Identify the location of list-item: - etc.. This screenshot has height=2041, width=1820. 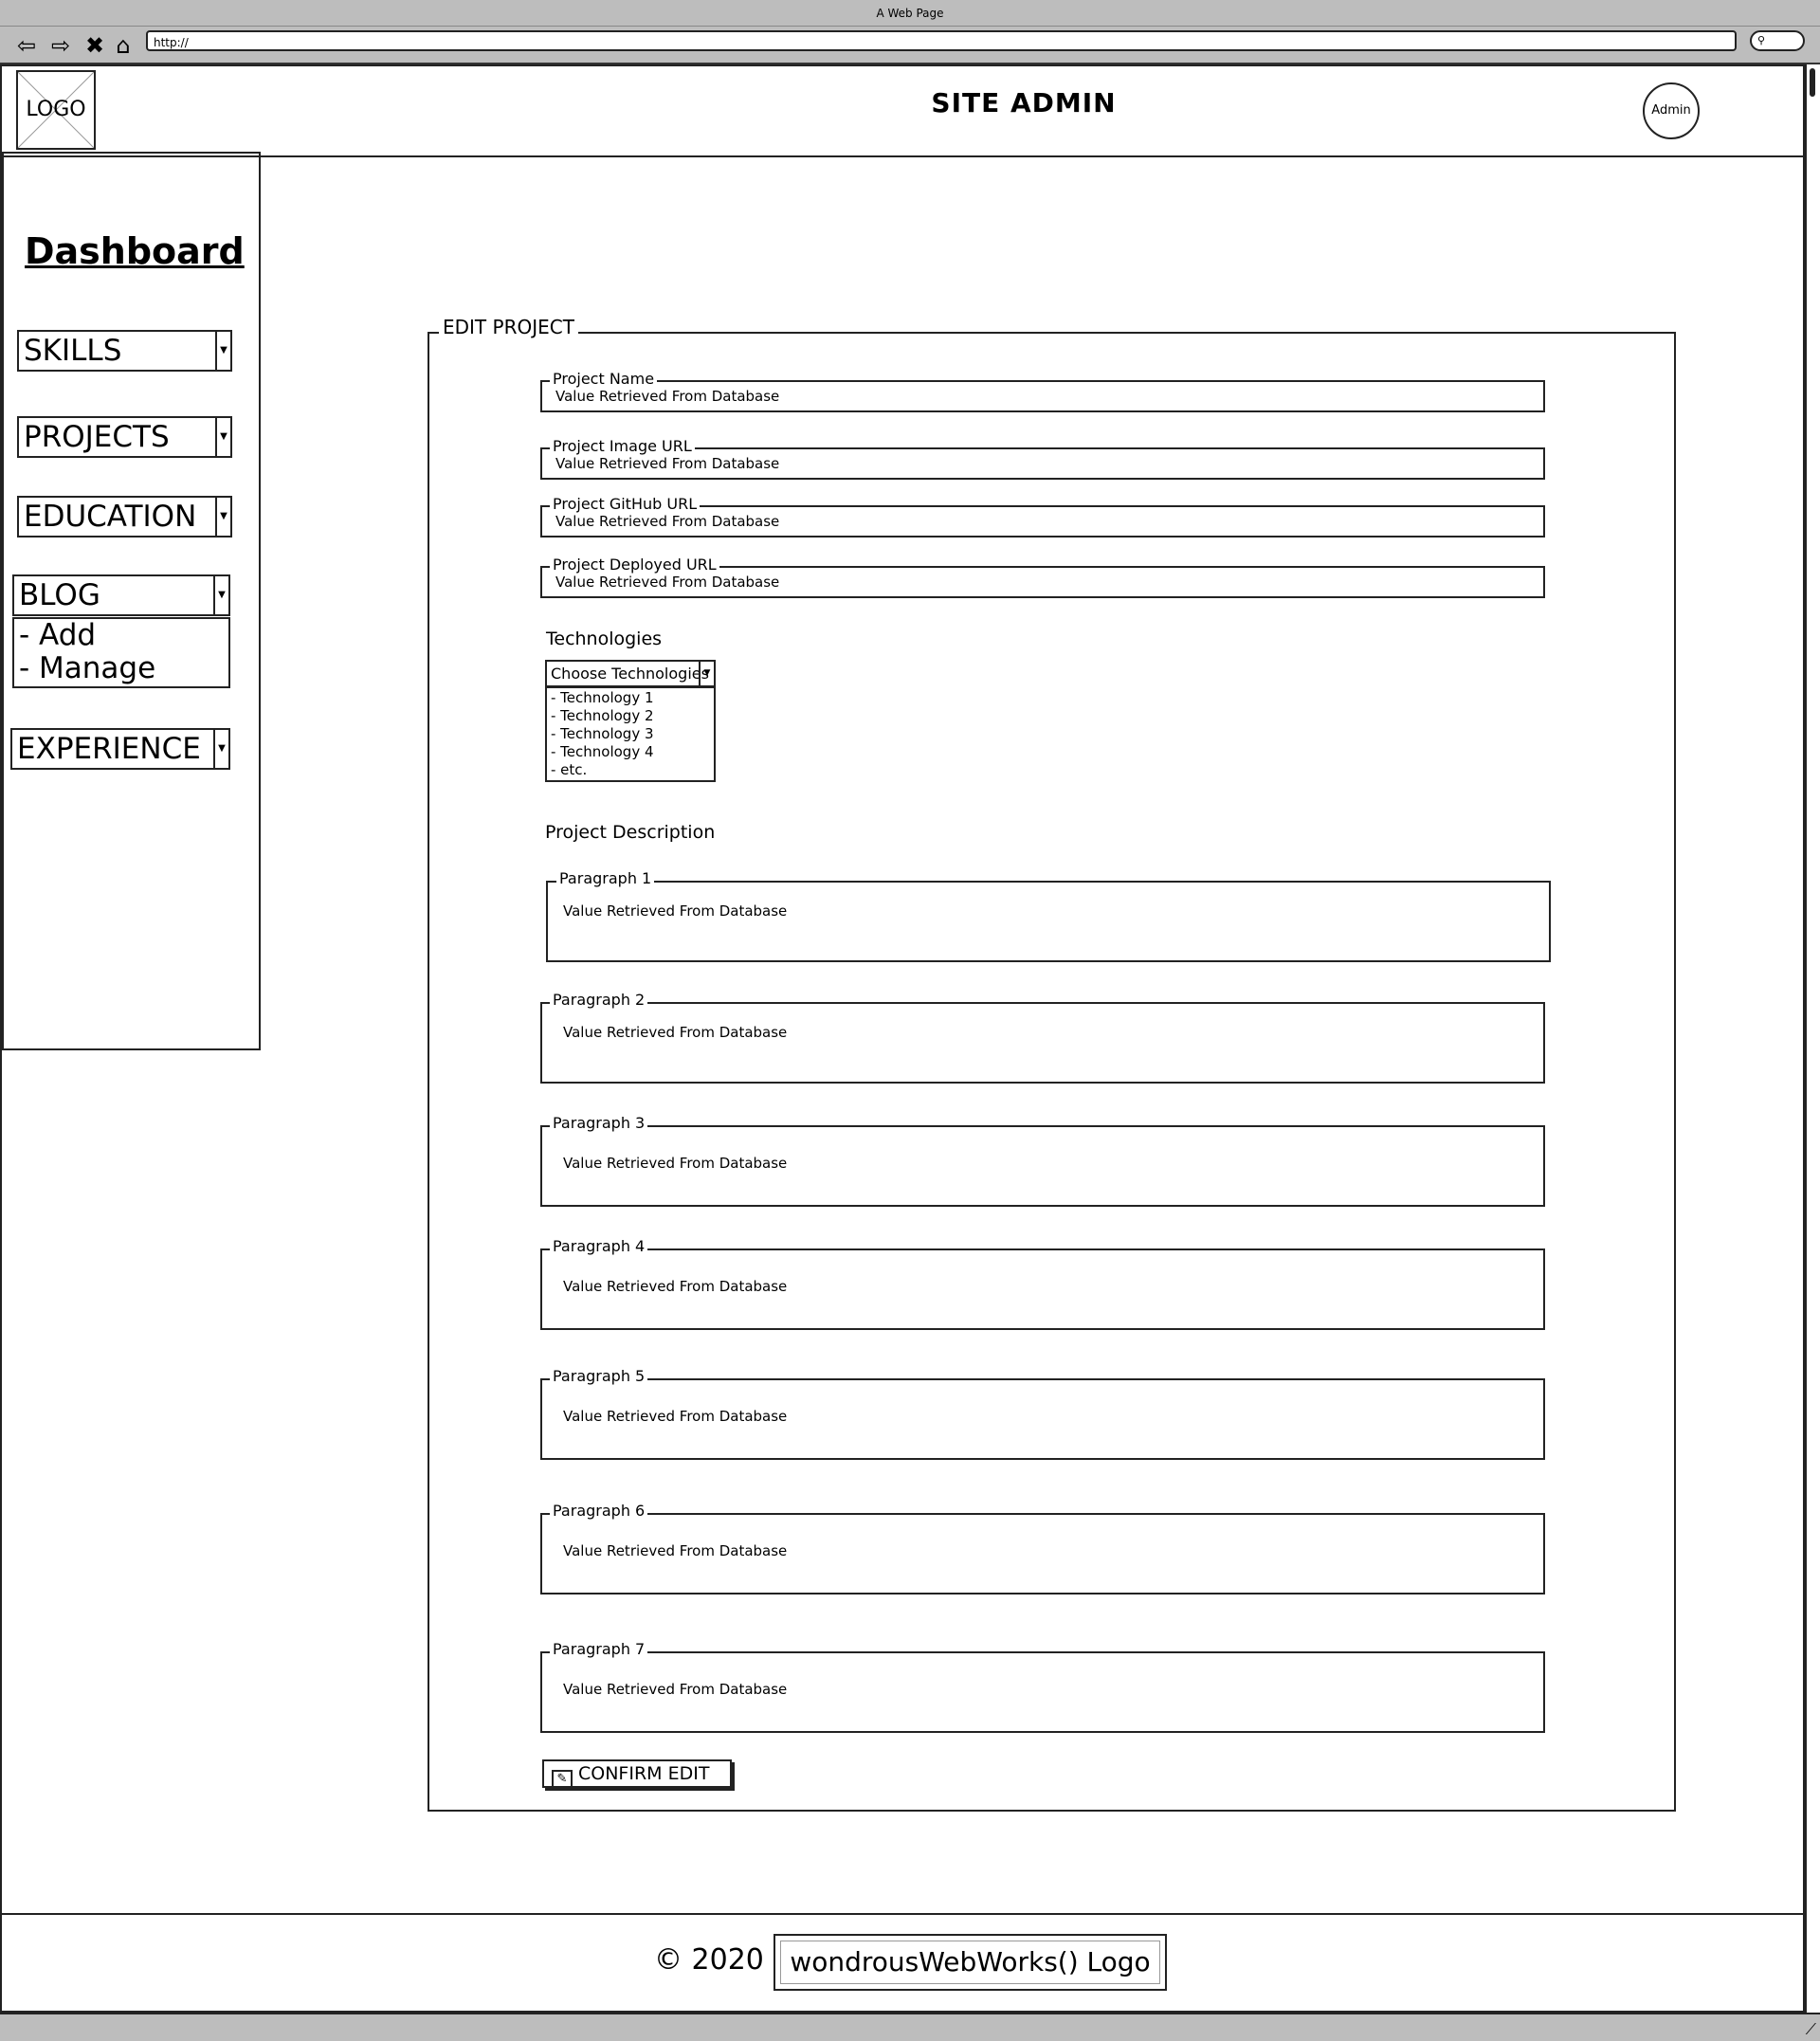
(632, 770).